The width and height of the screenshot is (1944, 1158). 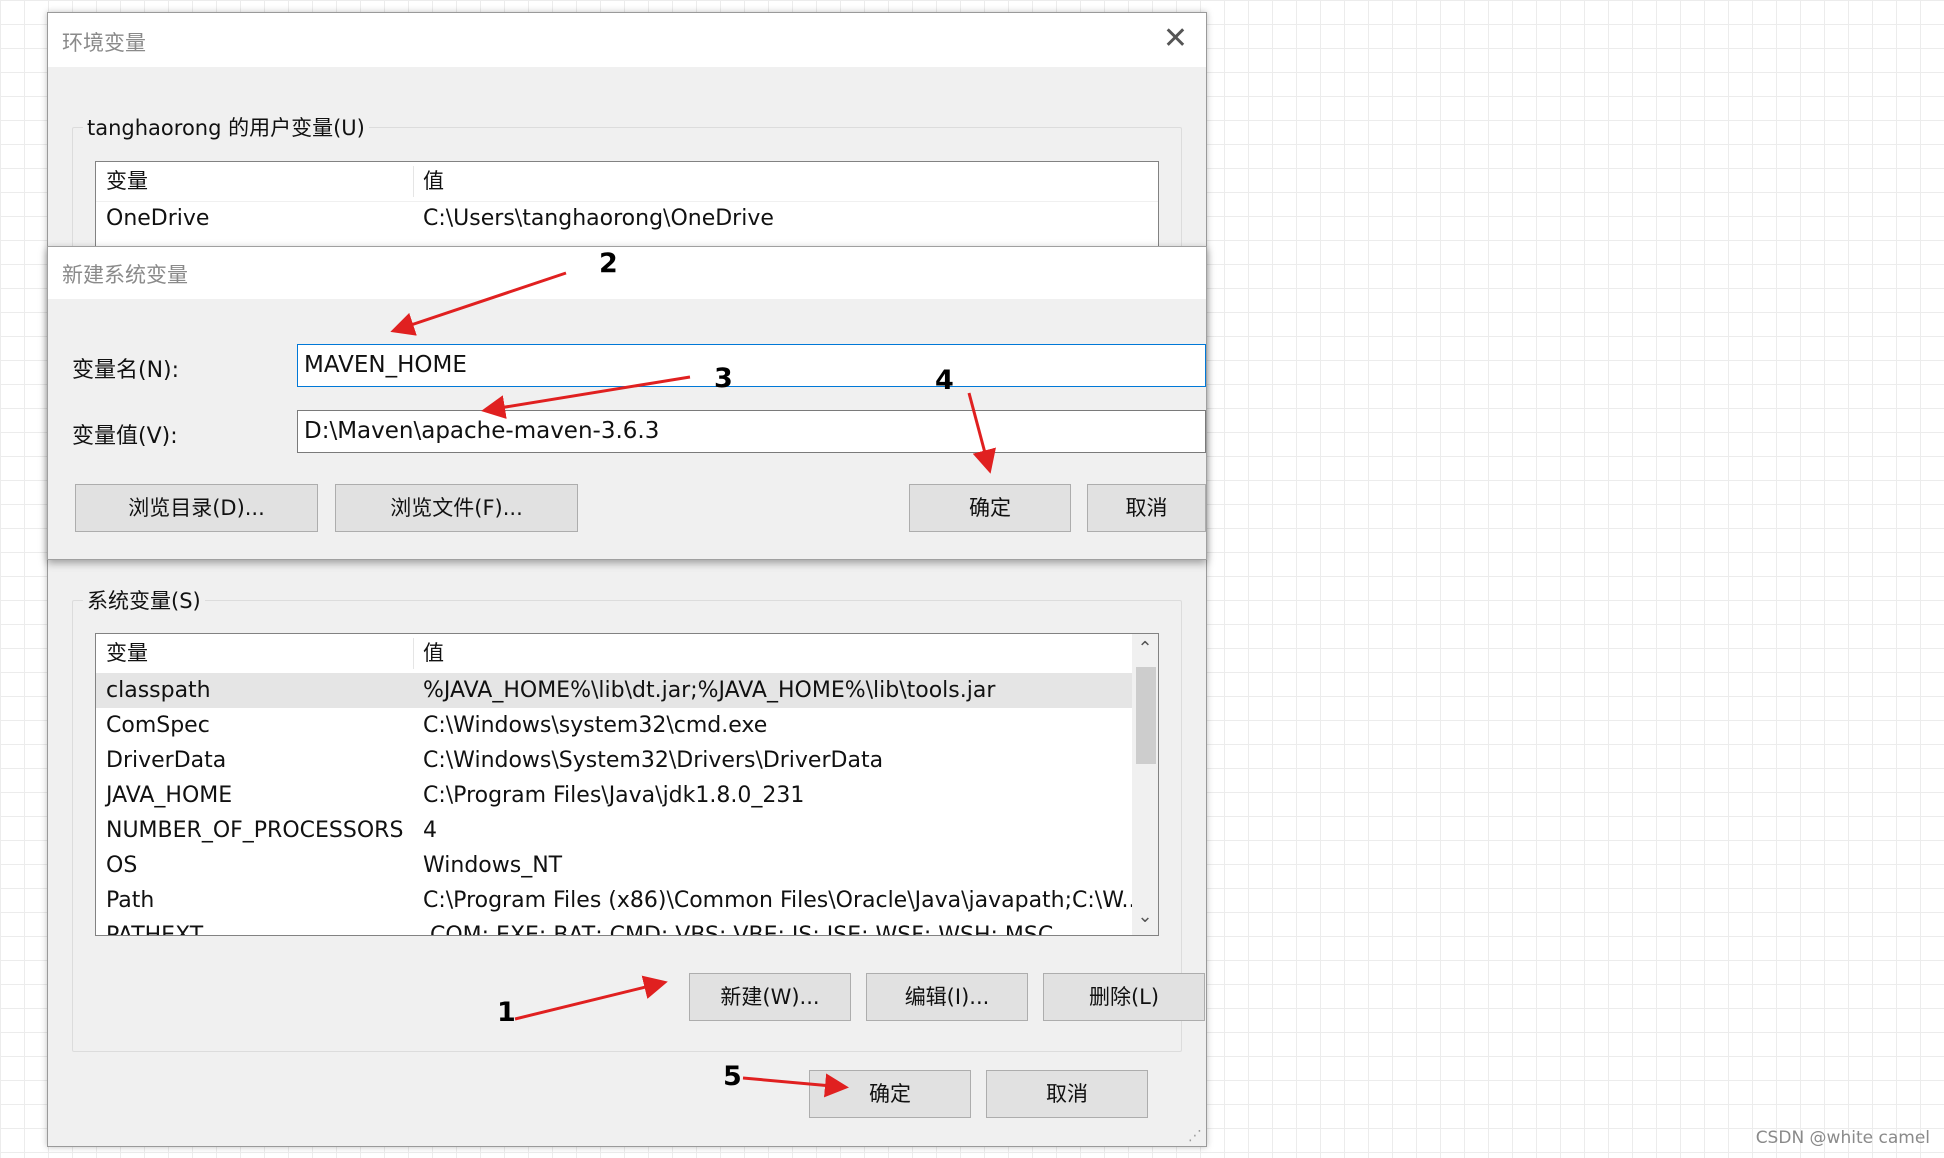 What do you see at coordinates (1842, 1138) in the screenshot?
I see `watermark: CSDN @white camel` at bounding box center [1842, 1138].